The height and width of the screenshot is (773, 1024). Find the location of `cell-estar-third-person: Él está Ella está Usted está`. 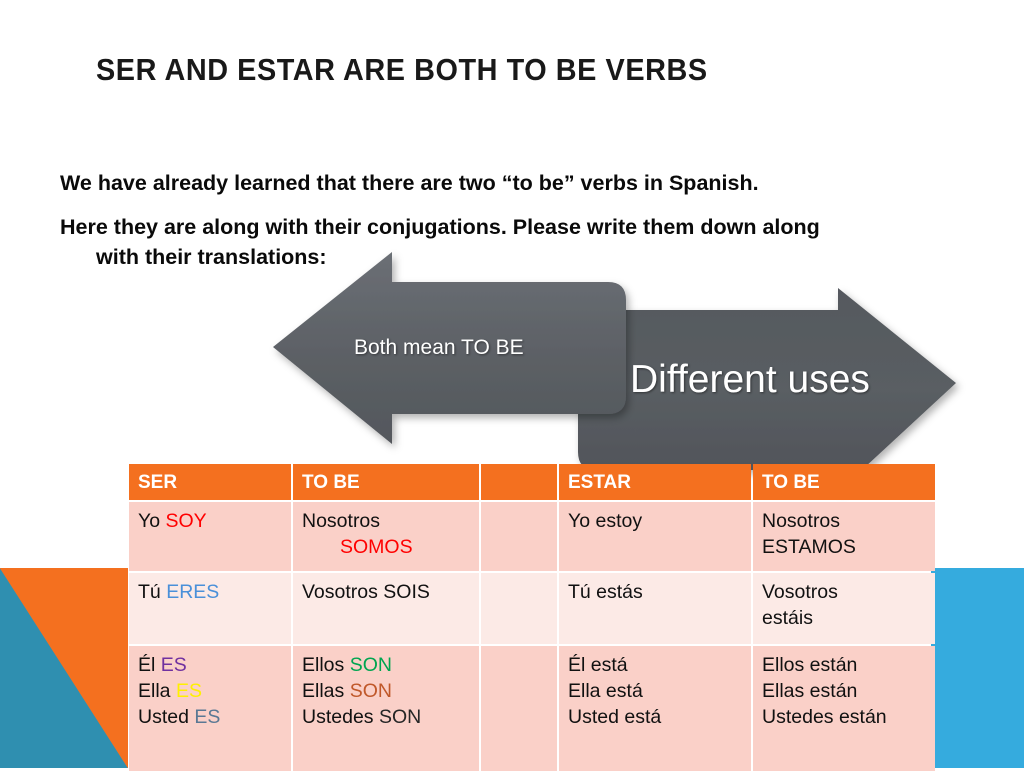

cell-estar-third-person: Él está Ella está Usted está is located at coordinates (655, 709).